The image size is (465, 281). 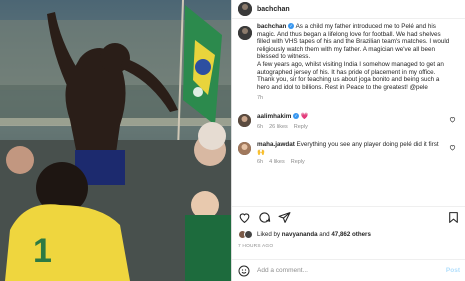 What do you see at coordinates (348, 9) in the screenshot?
I see `post-header: bachchan` at bounding box center [348, 9].